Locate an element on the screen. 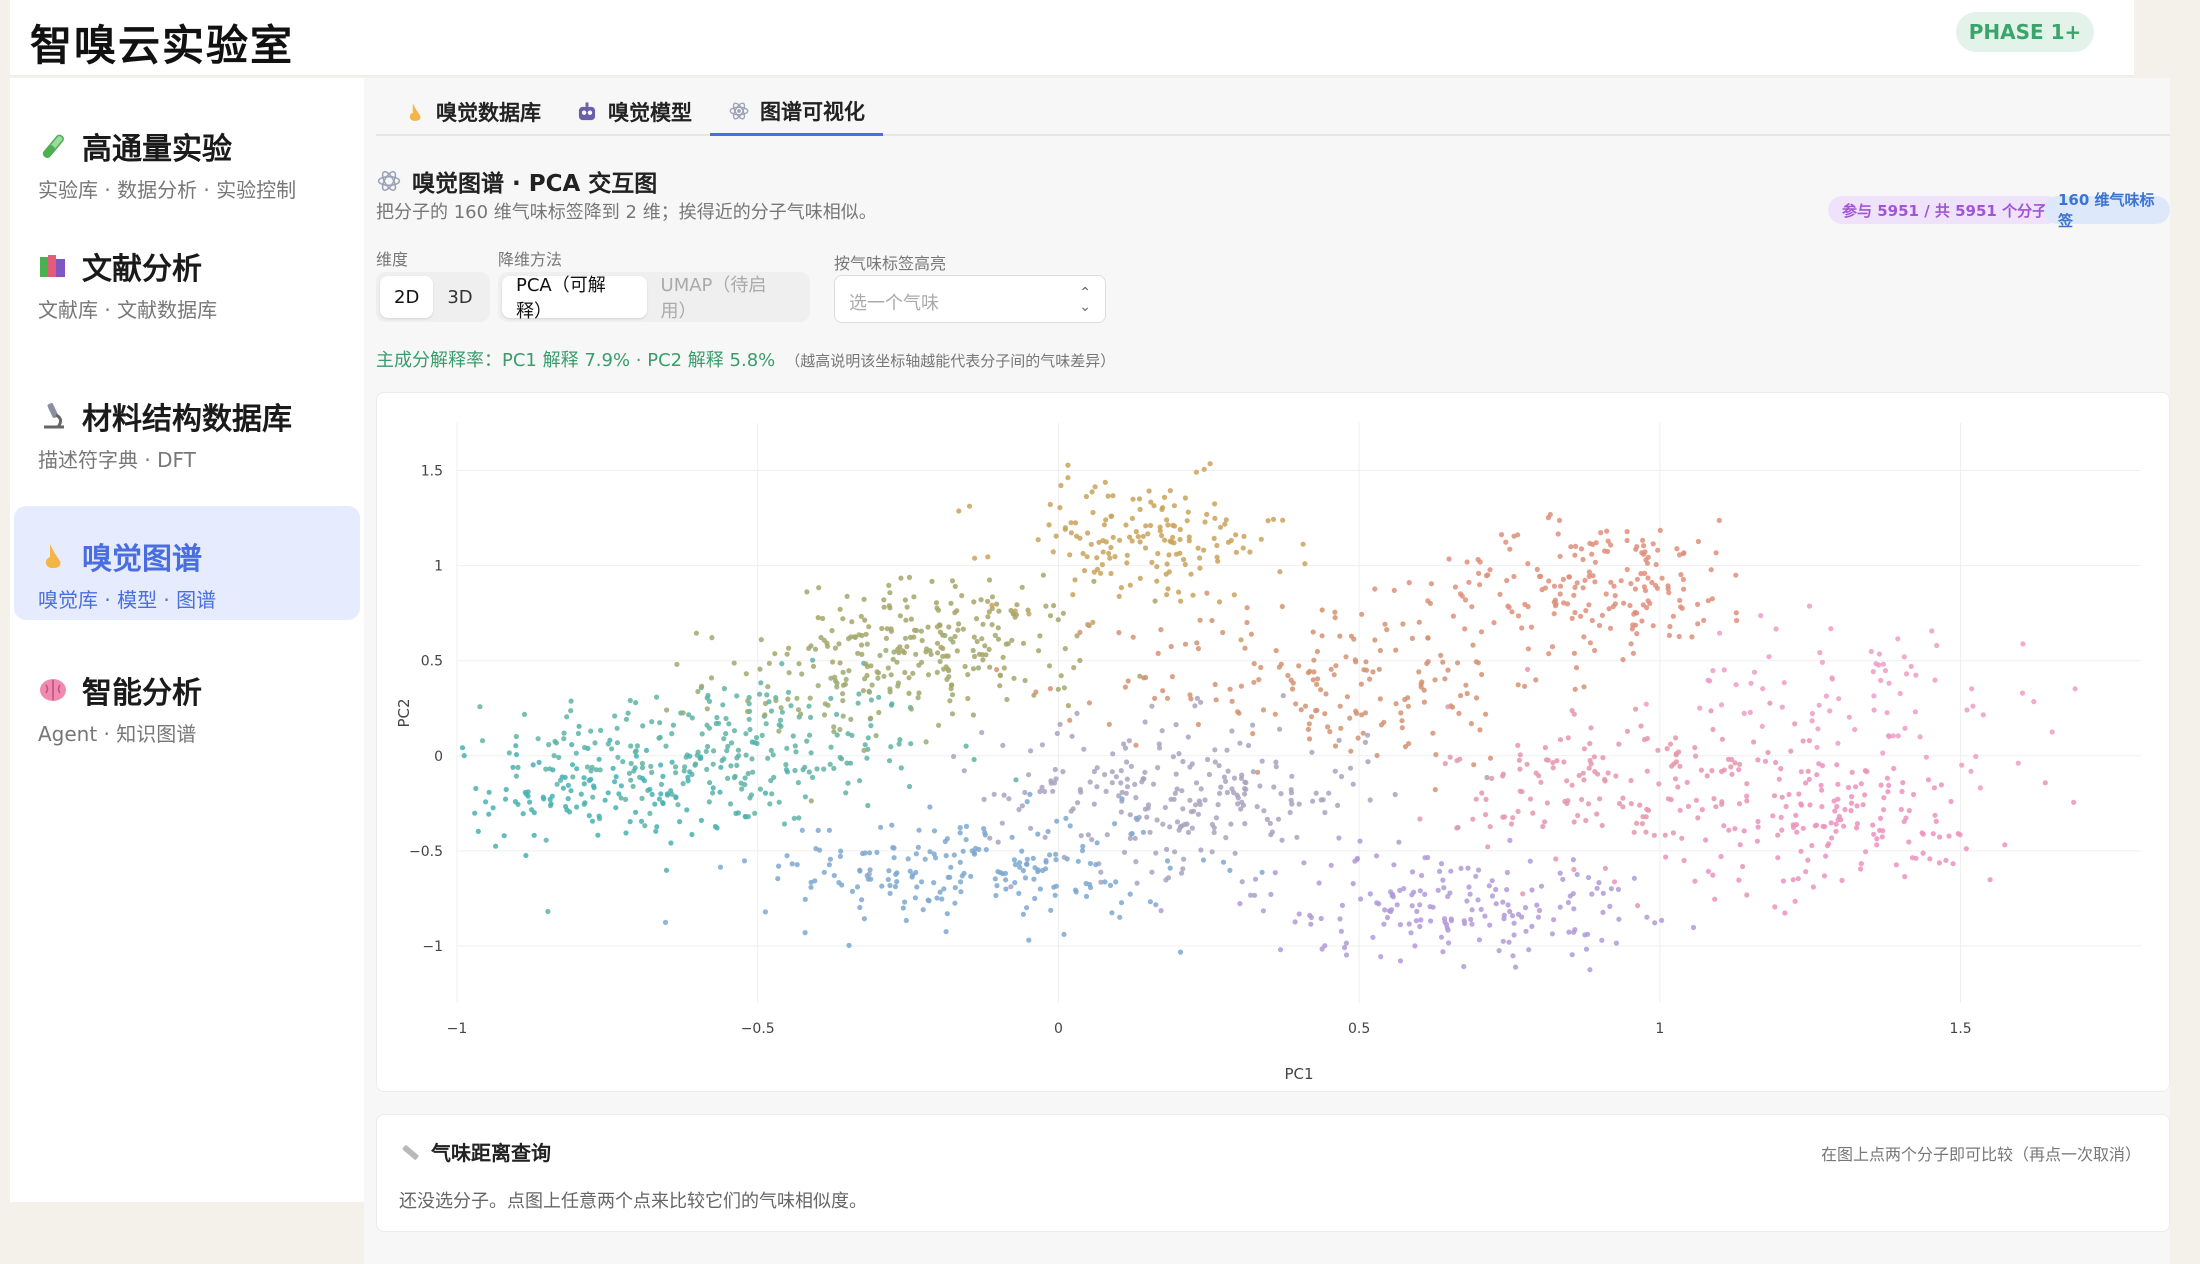  dimension-2d-button: 2D is located at coordinates (407, 297).